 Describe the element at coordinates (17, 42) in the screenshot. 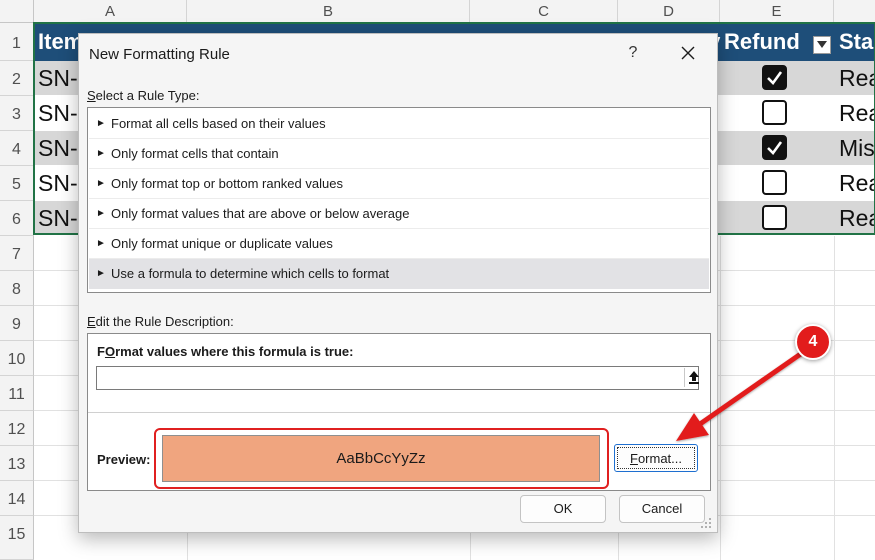

I see `row-header-1: 1` at that location.